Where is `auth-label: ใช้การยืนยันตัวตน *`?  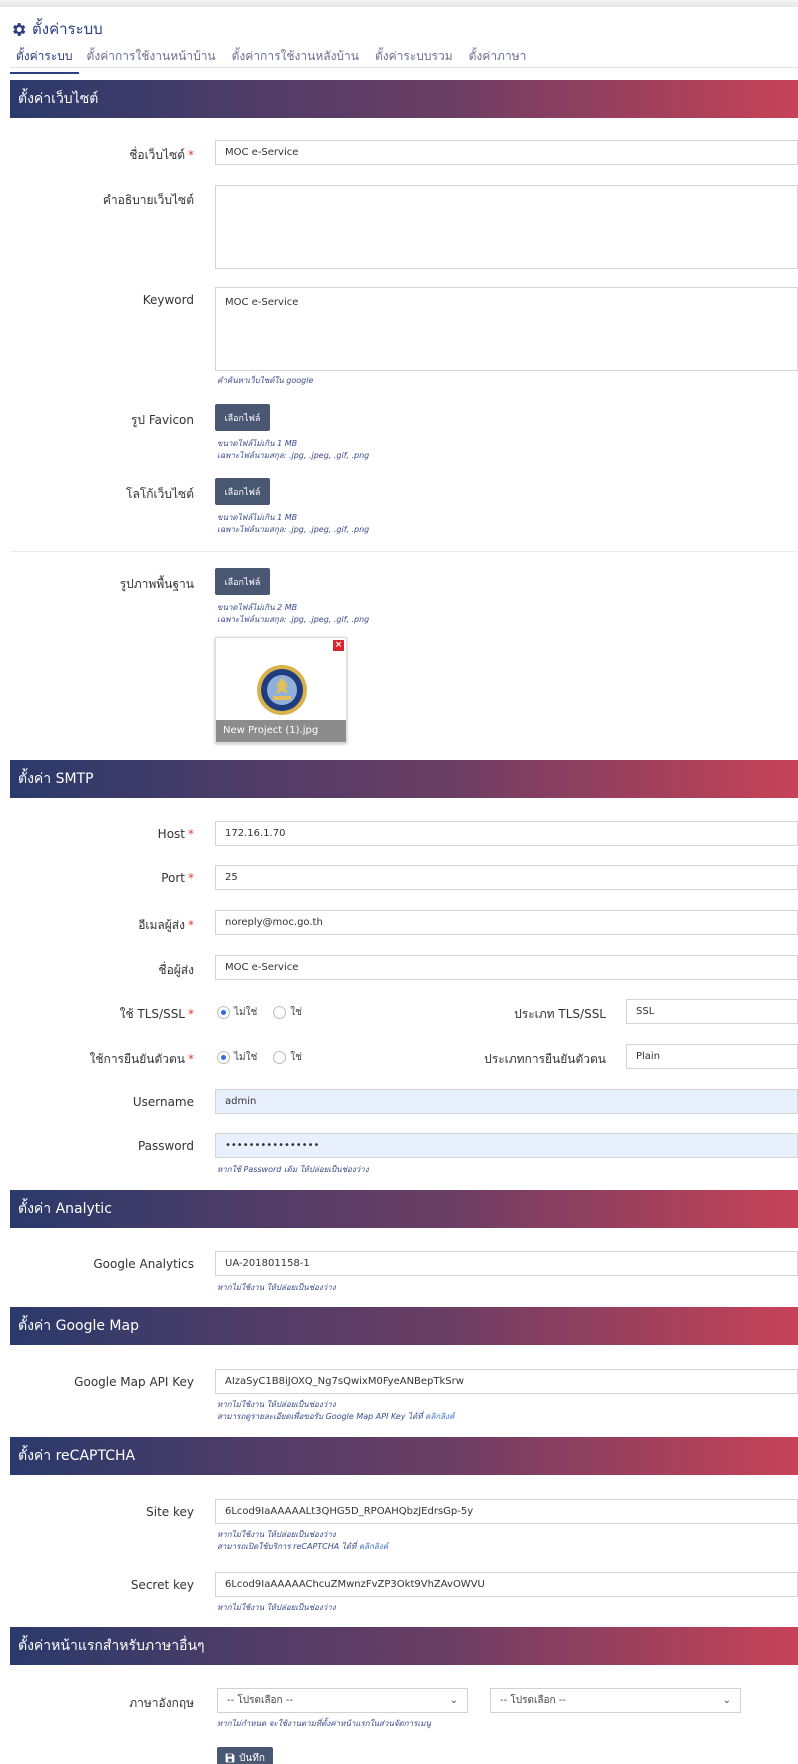 auth-label: ใช้การยืนยันตัวตน * is located at coordinates (141, 1059).